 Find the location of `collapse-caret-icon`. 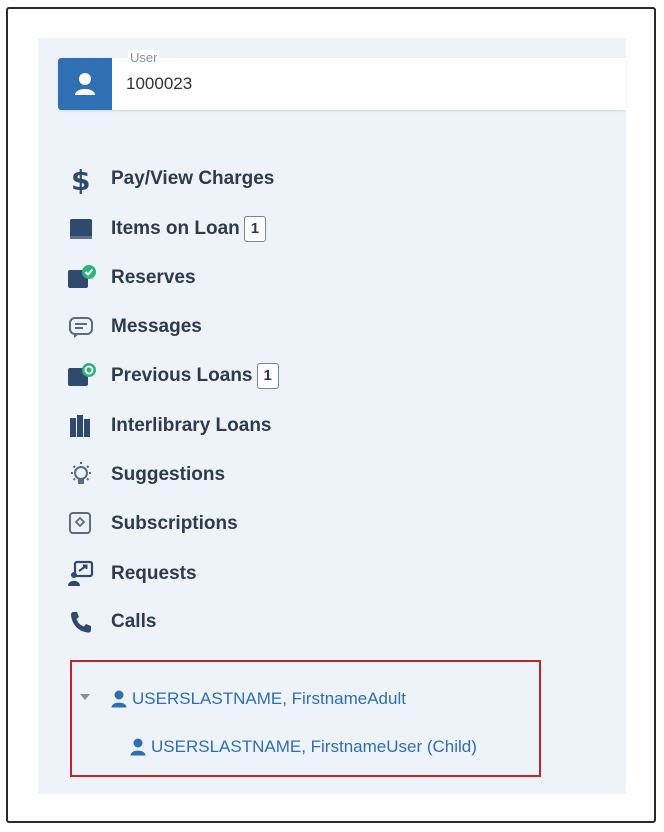

collapse-caret-icon is located at coordinates (85, 697).